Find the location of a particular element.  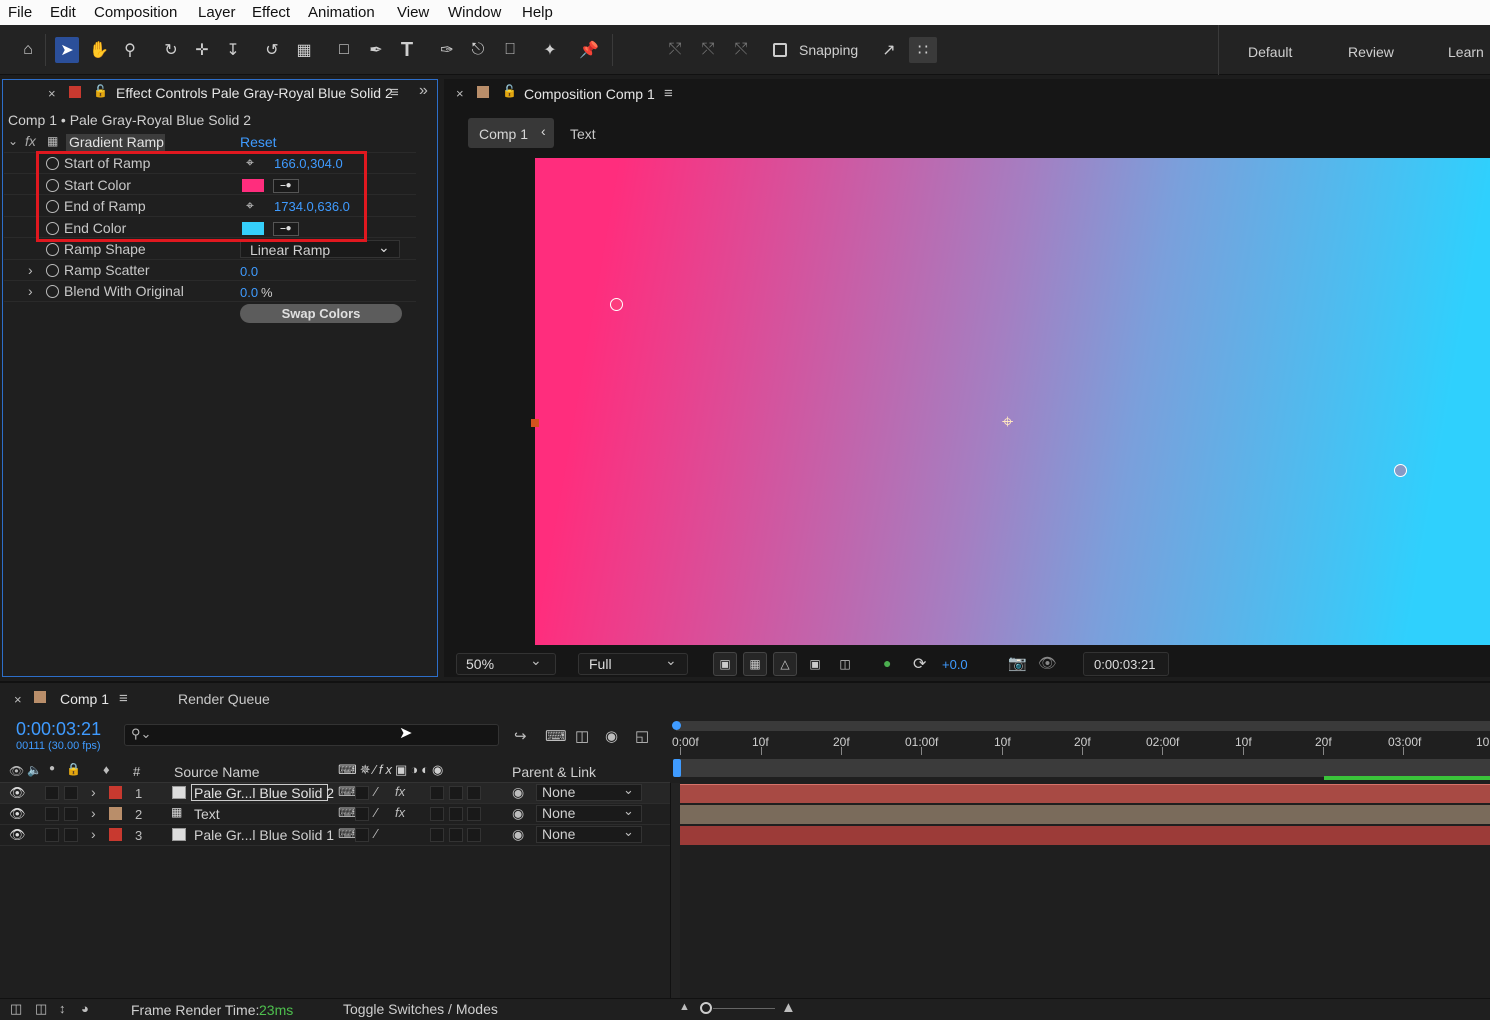

zoom-tool-icon: ⚲ is located at coordinates (130, 50).